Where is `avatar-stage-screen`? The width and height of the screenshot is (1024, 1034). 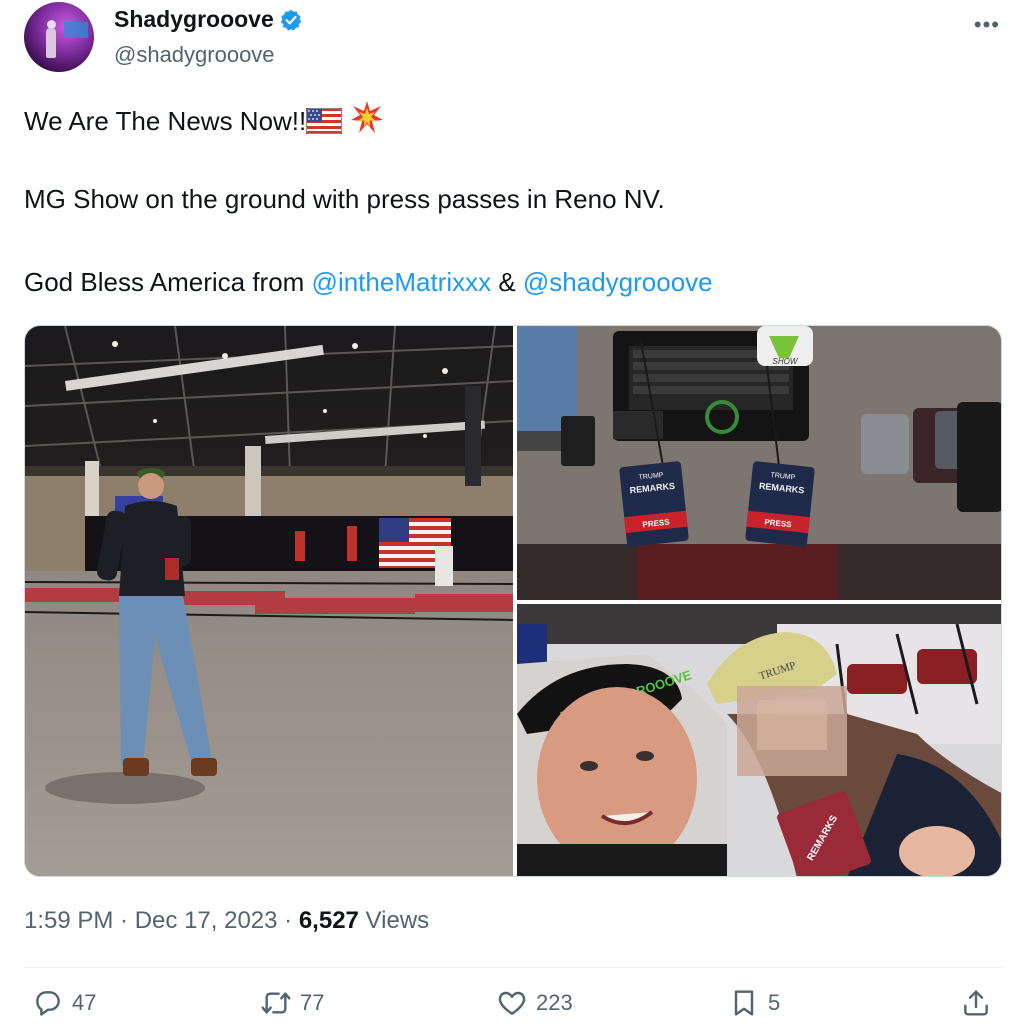 avatar-stage-screen is located at coordinates (76, 30).